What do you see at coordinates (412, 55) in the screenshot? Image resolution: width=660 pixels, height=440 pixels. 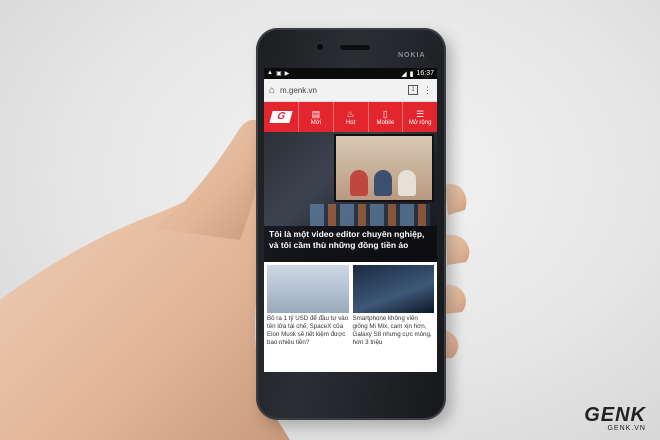 I see `phone-brand: NOKIA` at bounding box center [412, 55].